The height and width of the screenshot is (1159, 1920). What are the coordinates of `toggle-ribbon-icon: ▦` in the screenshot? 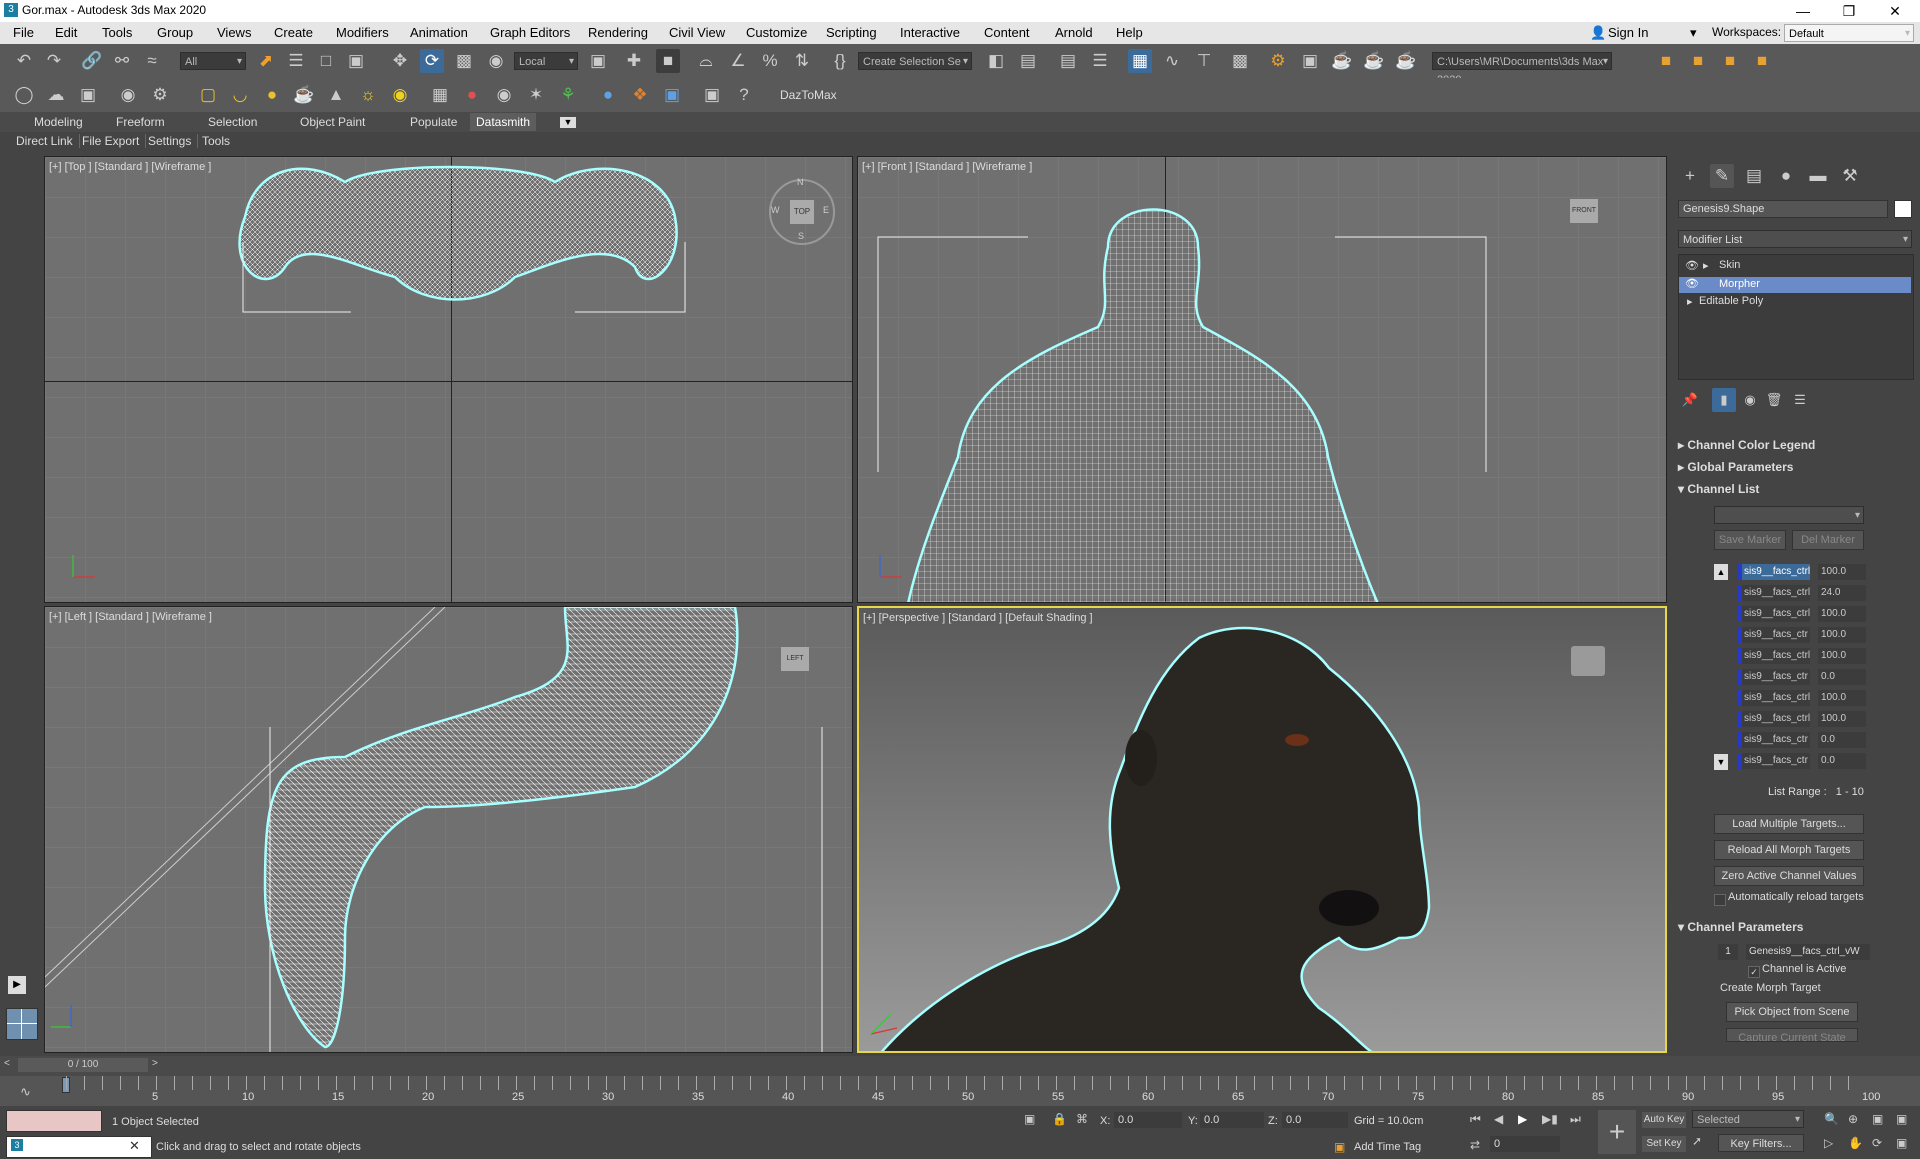 It's located at (1140, 61).